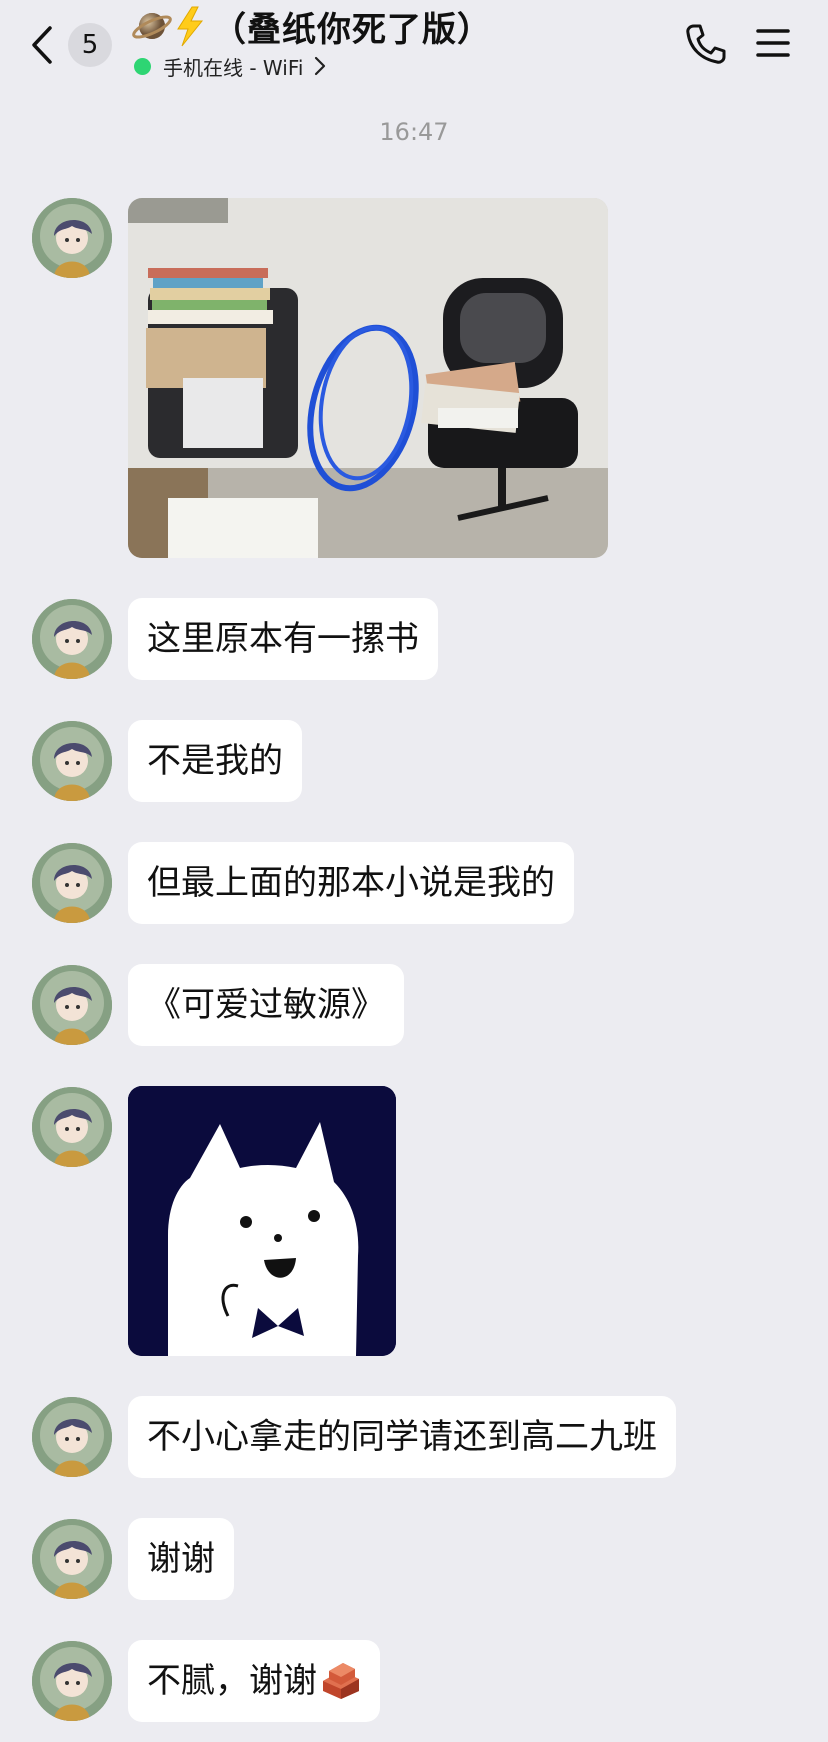  What do you see at coordinates (266, 1005) in the screenshot?
I see `message-bubble: 《可爱过敏源》` at bounding box center [266, 1005].